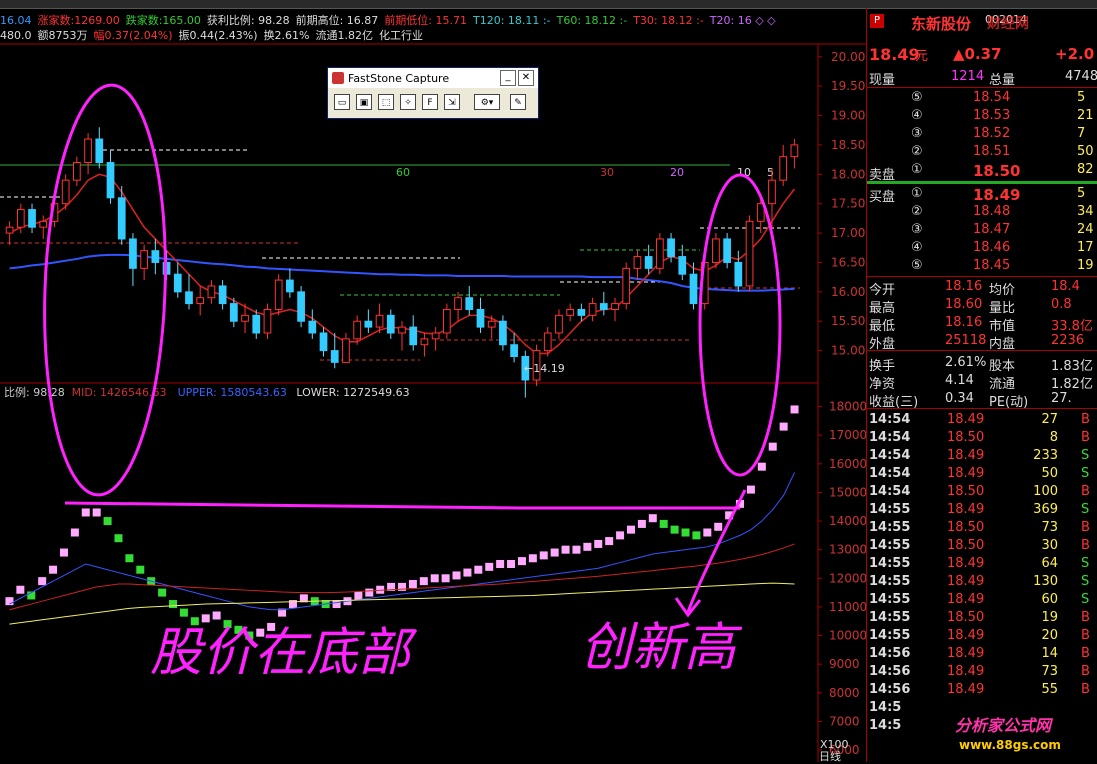  I want to click on tick-volume: 50, so click(1049, 473).